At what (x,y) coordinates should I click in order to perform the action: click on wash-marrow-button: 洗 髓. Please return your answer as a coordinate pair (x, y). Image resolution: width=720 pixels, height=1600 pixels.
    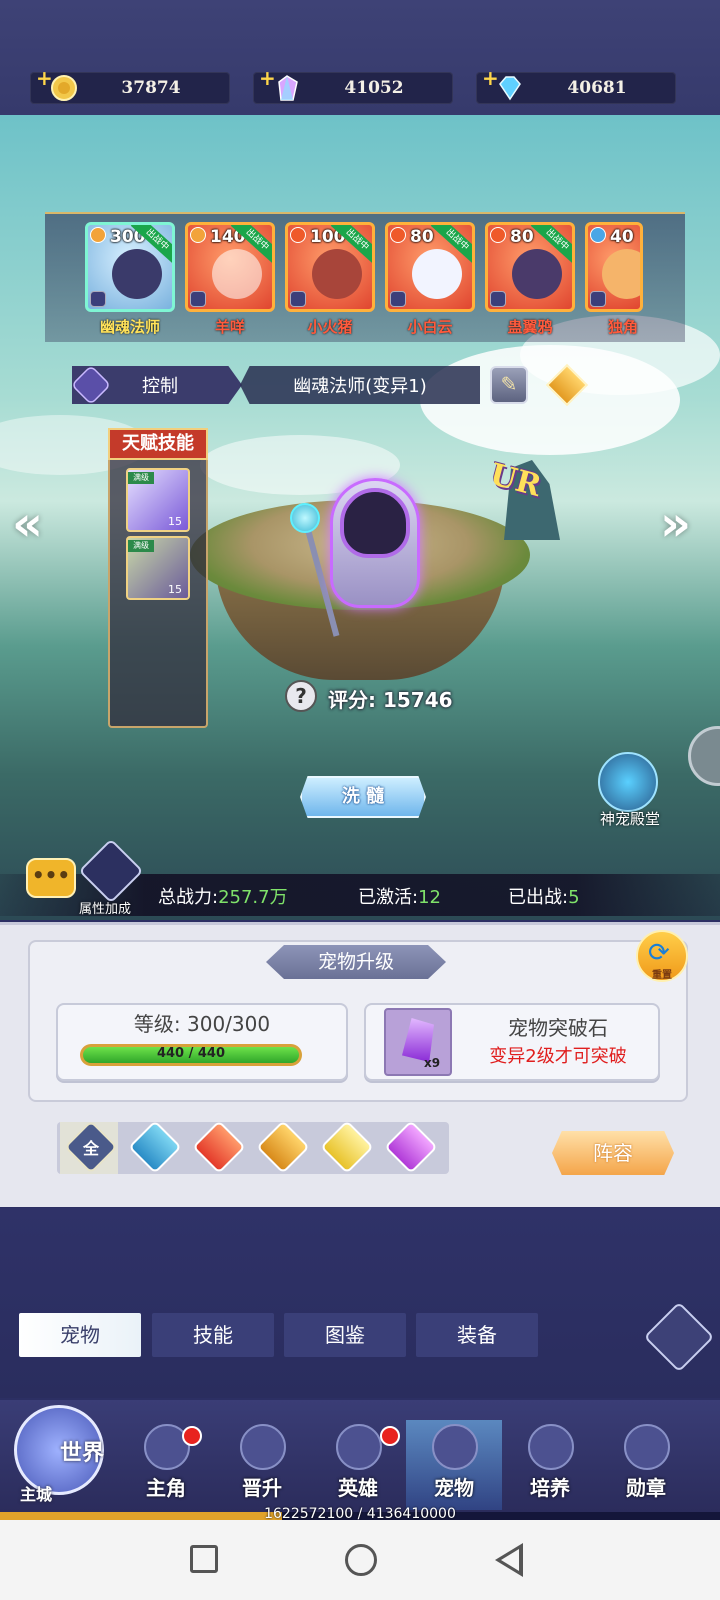
    Looking at the image, I should click on (363, 797).